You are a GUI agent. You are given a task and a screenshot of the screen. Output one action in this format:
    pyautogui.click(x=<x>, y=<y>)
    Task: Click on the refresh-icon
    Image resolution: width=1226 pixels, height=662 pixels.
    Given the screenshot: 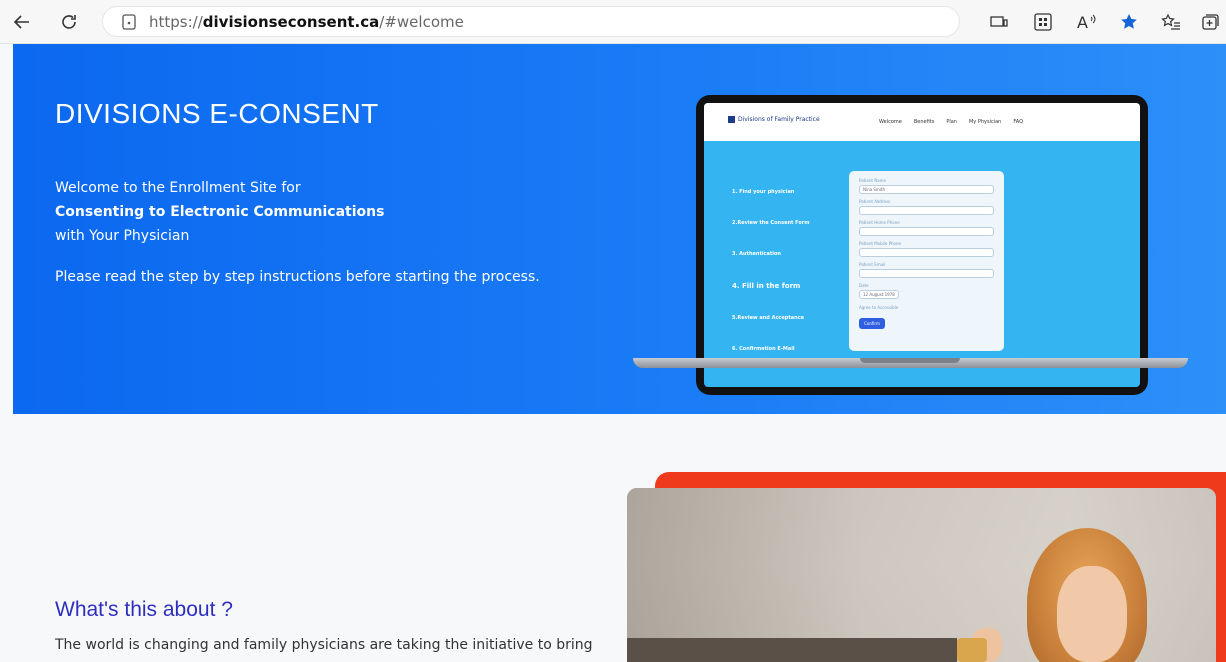 What is the action you would take?
    pyautogui.click(x=69, y=22)
    